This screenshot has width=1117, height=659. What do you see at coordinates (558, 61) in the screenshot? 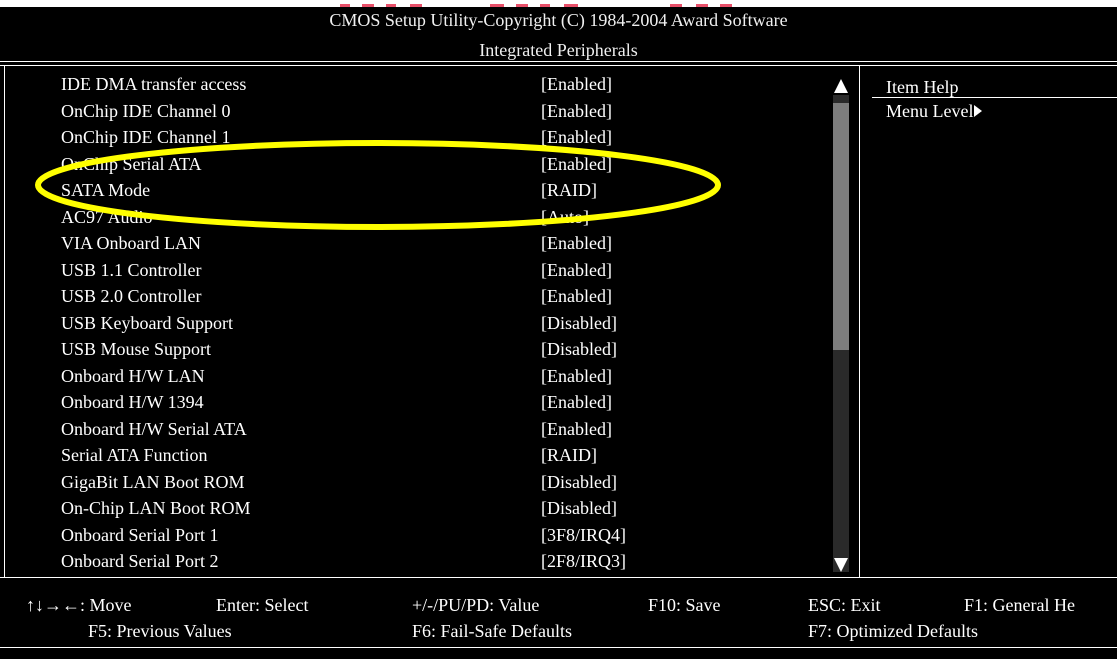
I see `header-divider` at bounding box center [558, 61].